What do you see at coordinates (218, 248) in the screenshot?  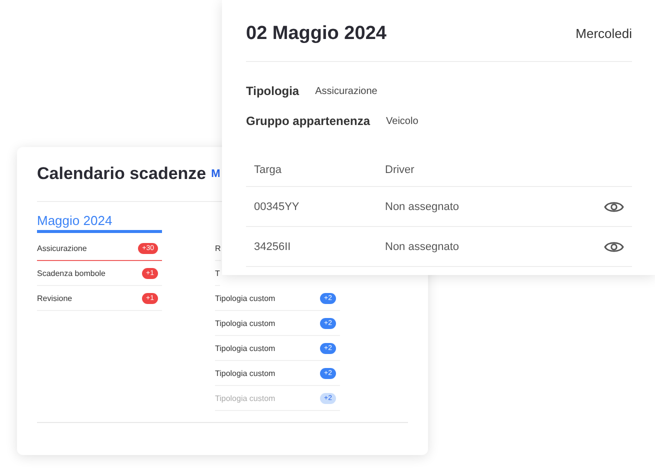 I see `deadline-item: R` at bounding box center [218, 248].